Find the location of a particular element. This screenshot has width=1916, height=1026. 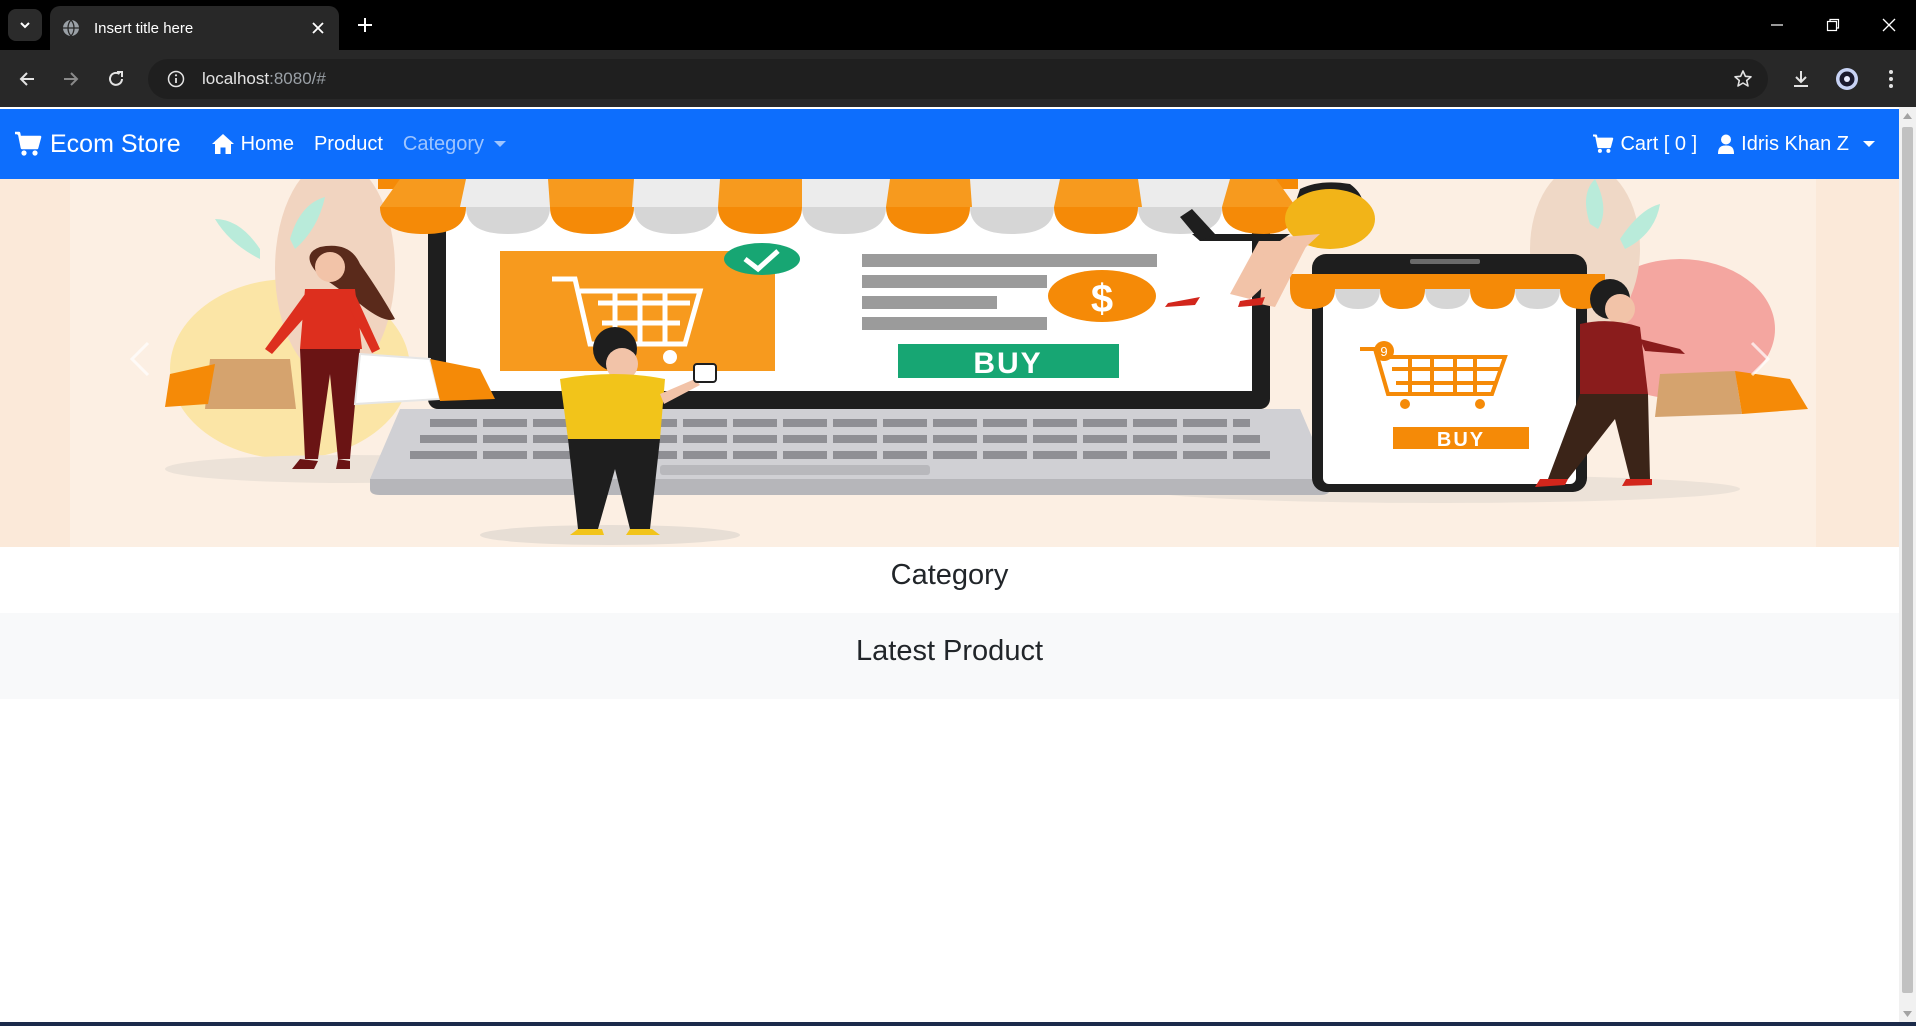

url-host: localhost is located at coordinates (236, 78).